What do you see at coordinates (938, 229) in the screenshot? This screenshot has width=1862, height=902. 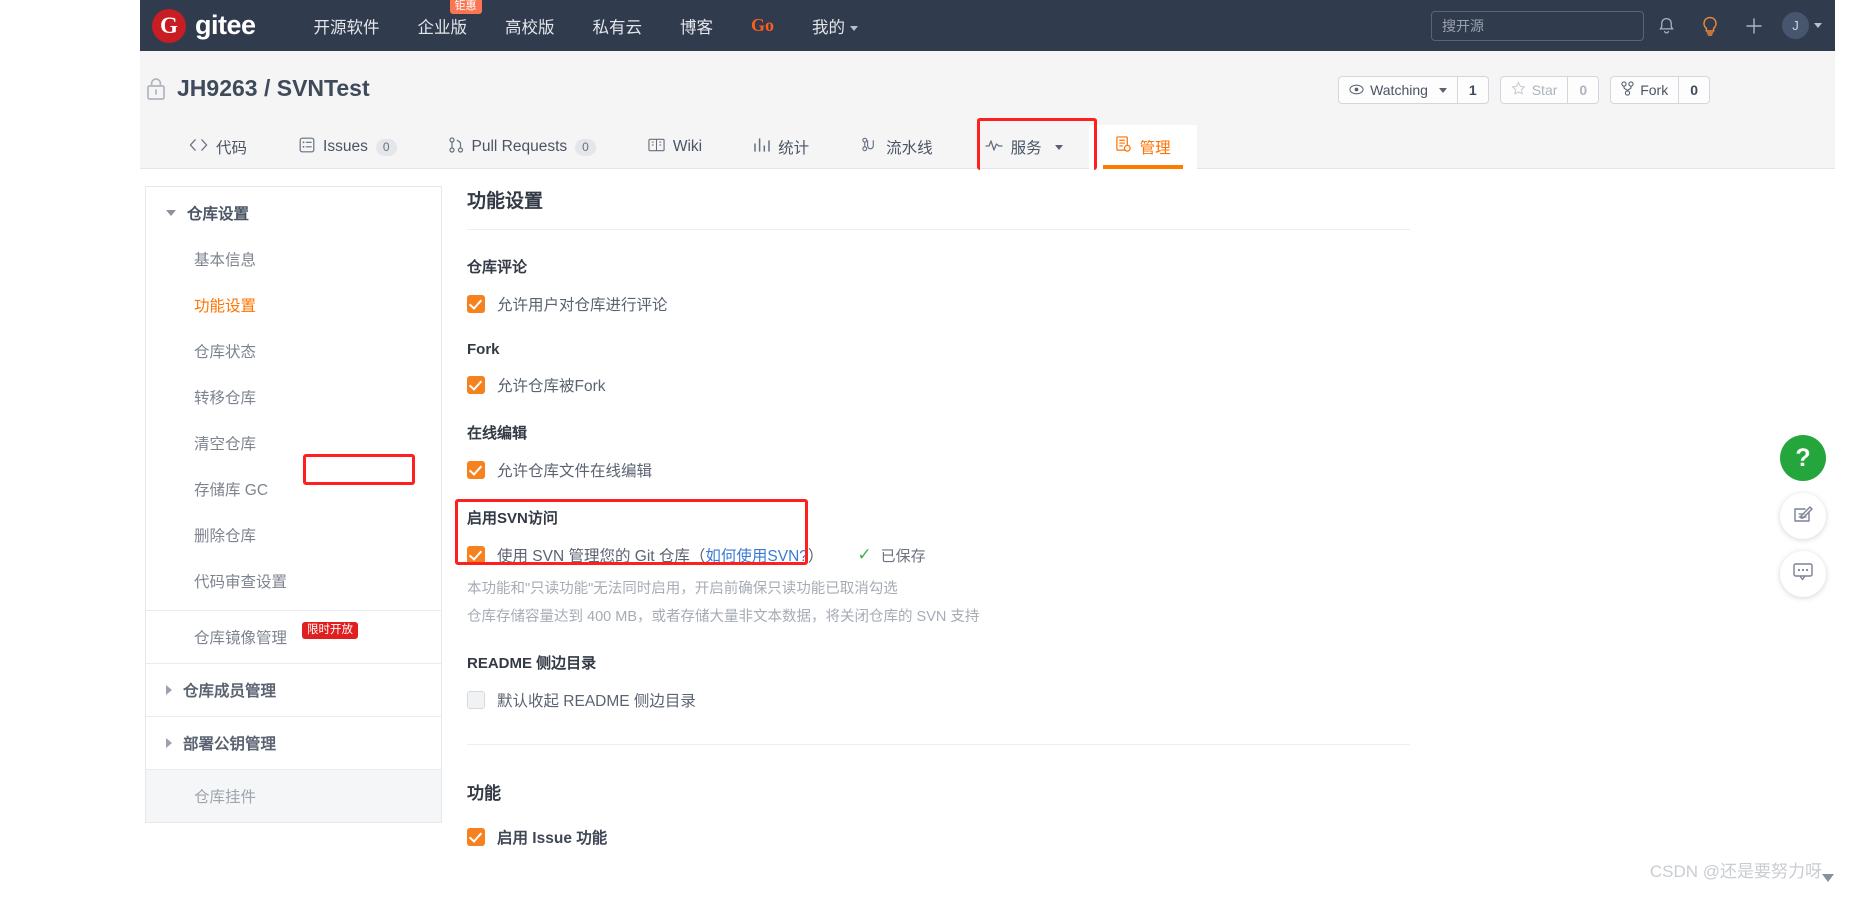 I see `title-divider` at bounding box center [938, 229].